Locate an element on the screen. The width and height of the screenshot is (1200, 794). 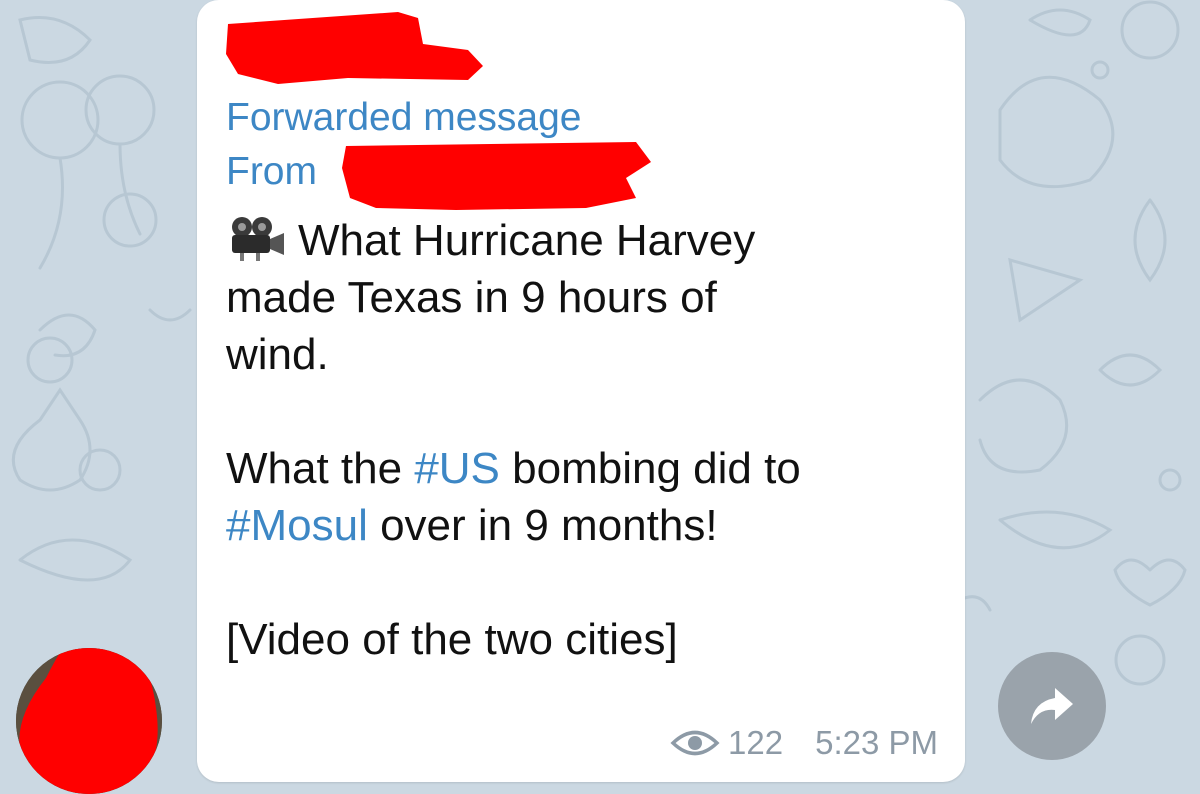
forwarded-from-label: From is located at coordinates (271, 172).